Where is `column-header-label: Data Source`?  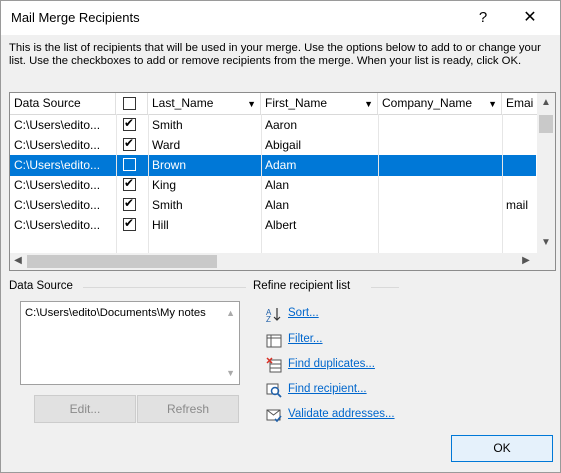
column-header-label: Data Source is located at coordinates (47, 103).